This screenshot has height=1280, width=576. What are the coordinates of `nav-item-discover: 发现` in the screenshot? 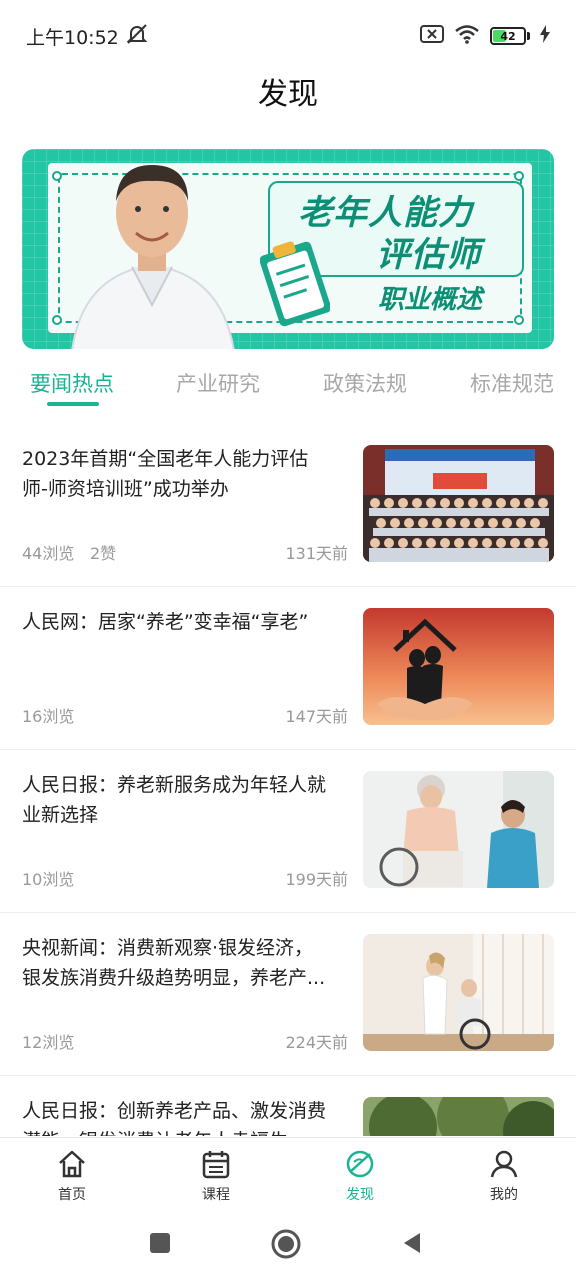 It's located at (360, 1176).